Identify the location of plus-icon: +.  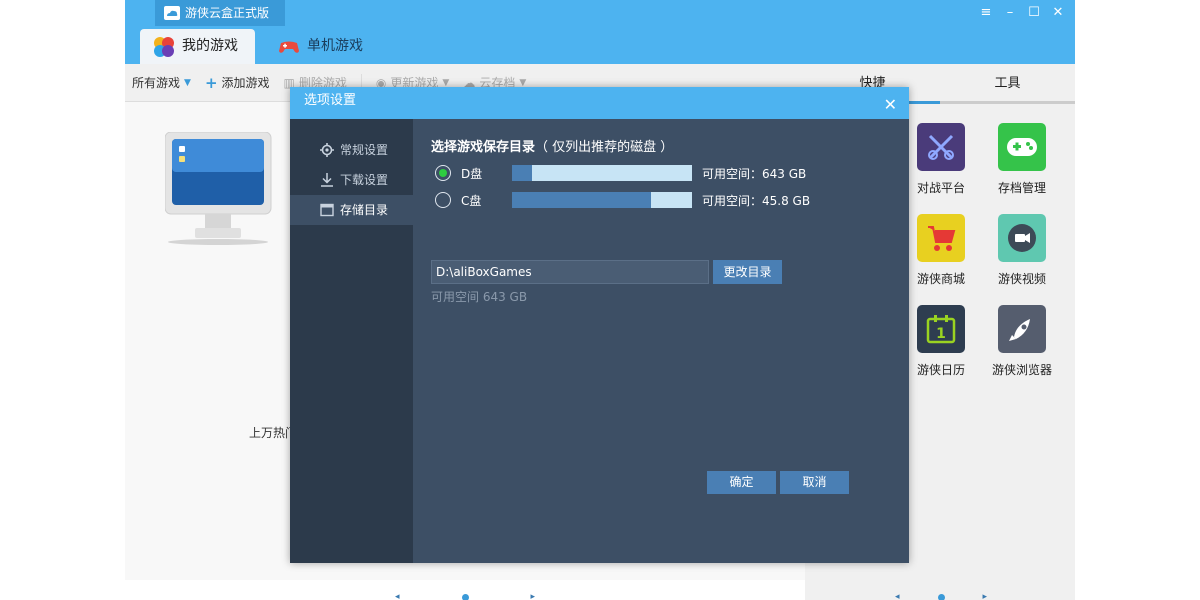
(211, 82).